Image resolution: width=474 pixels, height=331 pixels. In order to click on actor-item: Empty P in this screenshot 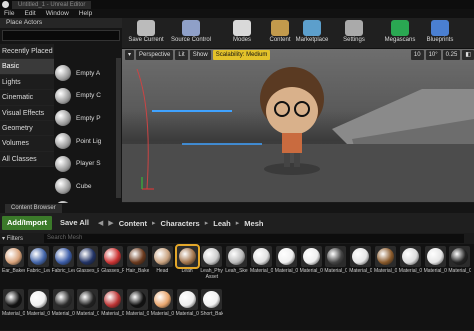, I will do `click(85, 118)`.